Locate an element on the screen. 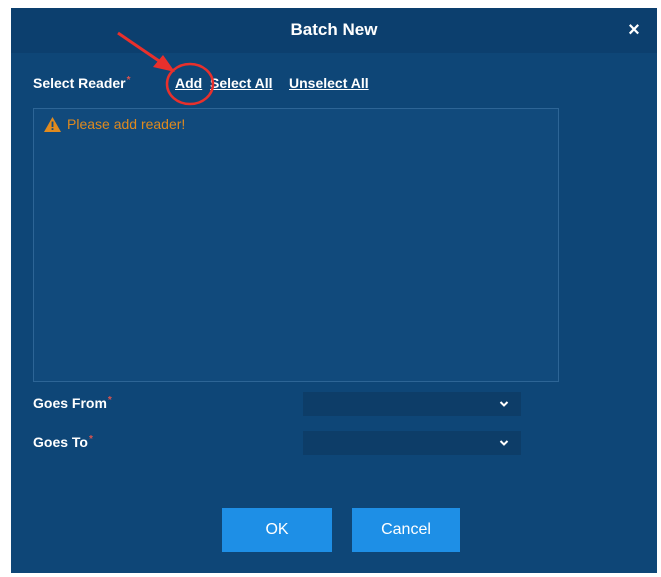 The height and width of the screenshot is (577, 661). select-reader-label: Select Reader* is located at coordinates (82, 83).